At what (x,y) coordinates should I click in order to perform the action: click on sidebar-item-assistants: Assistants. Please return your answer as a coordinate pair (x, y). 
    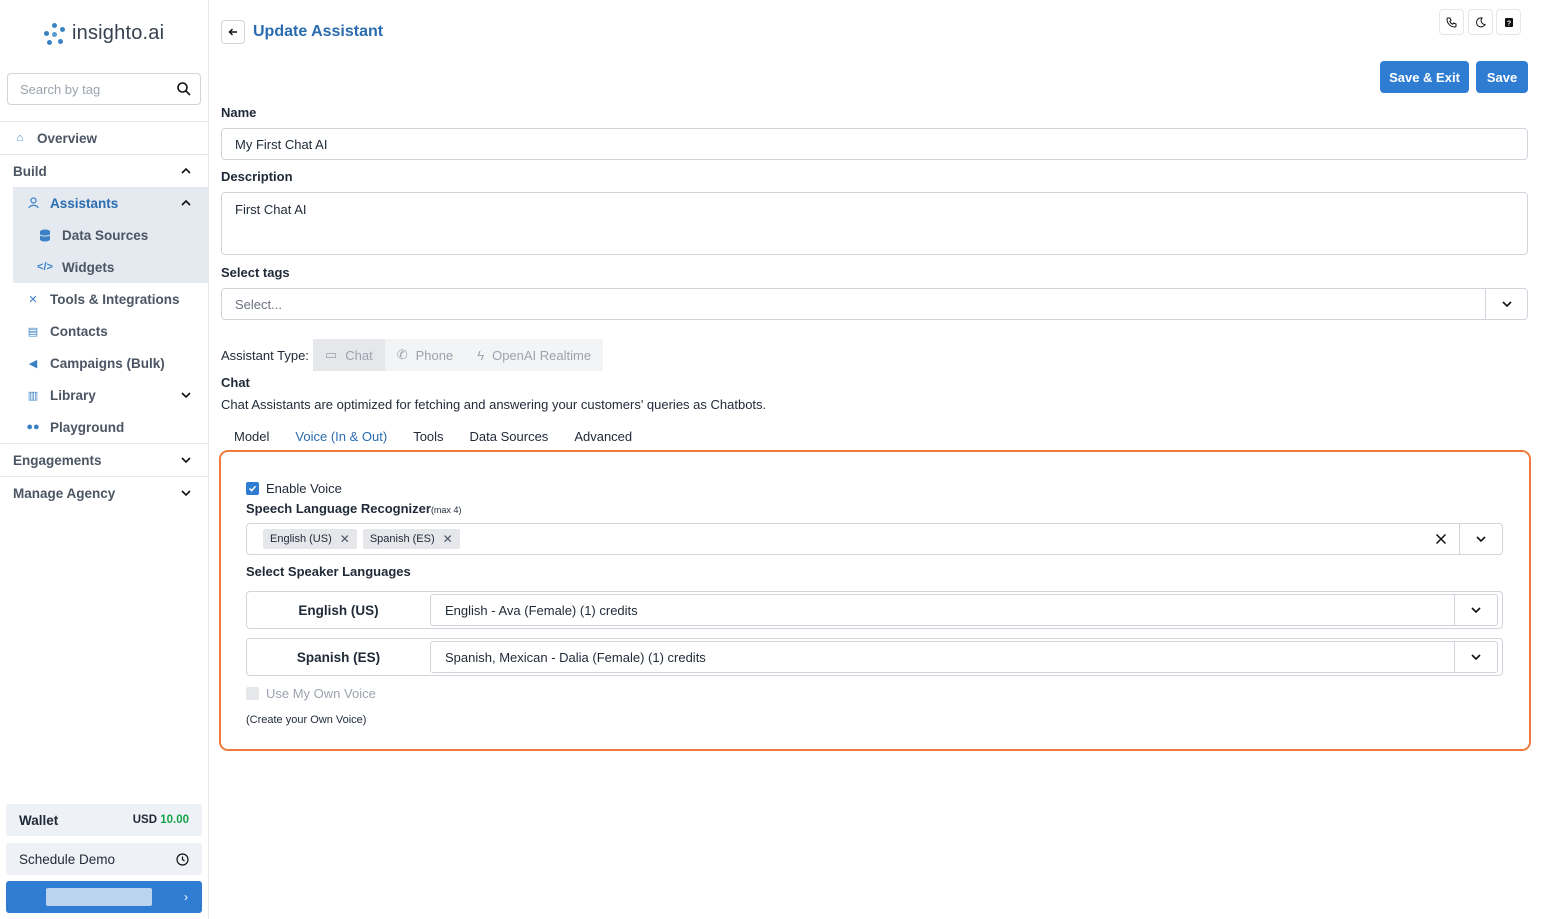
    Looking at the image, I should click on (110, 203).